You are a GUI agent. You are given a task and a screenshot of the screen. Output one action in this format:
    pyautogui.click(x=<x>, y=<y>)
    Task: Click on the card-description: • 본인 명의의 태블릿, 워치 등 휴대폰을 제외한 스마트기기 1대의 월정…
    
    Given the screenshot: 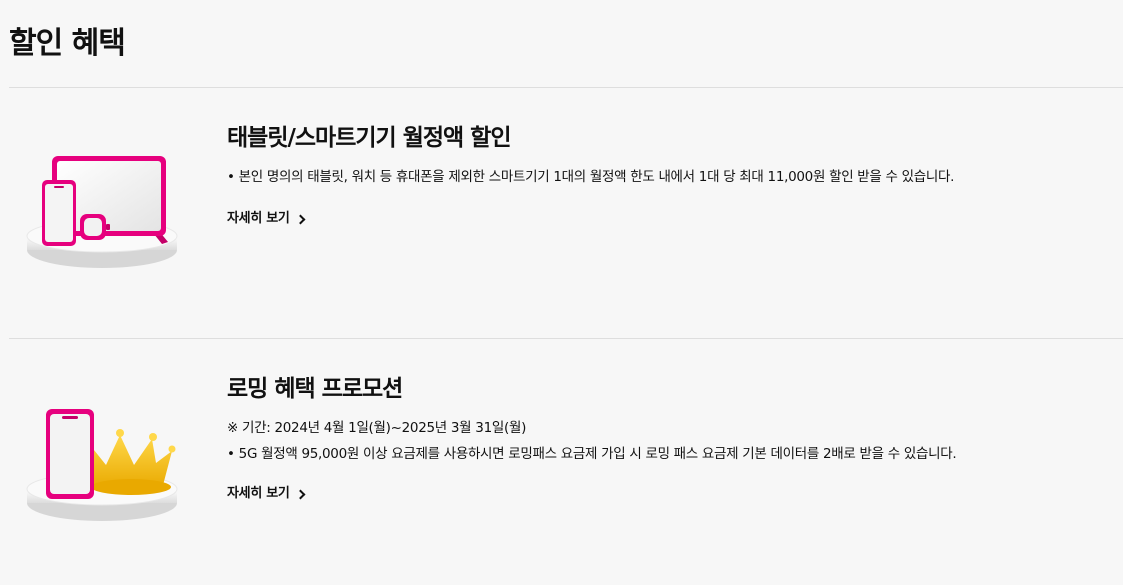 What is the action you would take?
    pyautogui.click(x=591, y=177)
    